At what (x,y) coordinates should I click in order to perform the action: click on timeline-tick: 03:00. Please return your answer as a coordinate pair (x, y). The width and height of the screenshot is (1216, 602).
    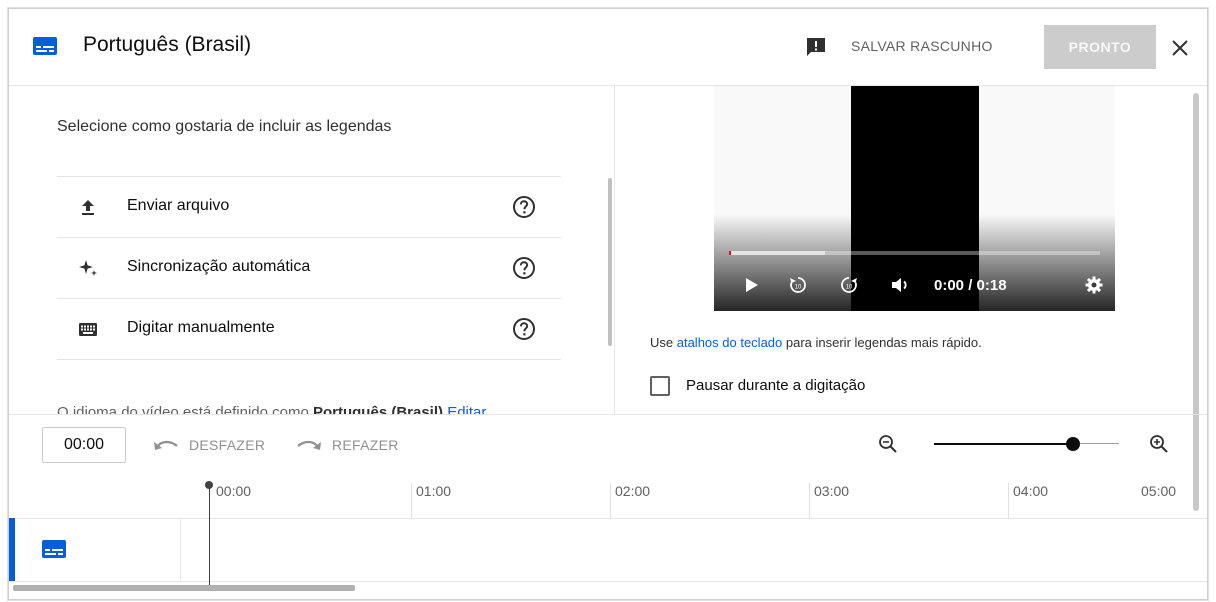
    Looking at the image, I should click on (832, 491).